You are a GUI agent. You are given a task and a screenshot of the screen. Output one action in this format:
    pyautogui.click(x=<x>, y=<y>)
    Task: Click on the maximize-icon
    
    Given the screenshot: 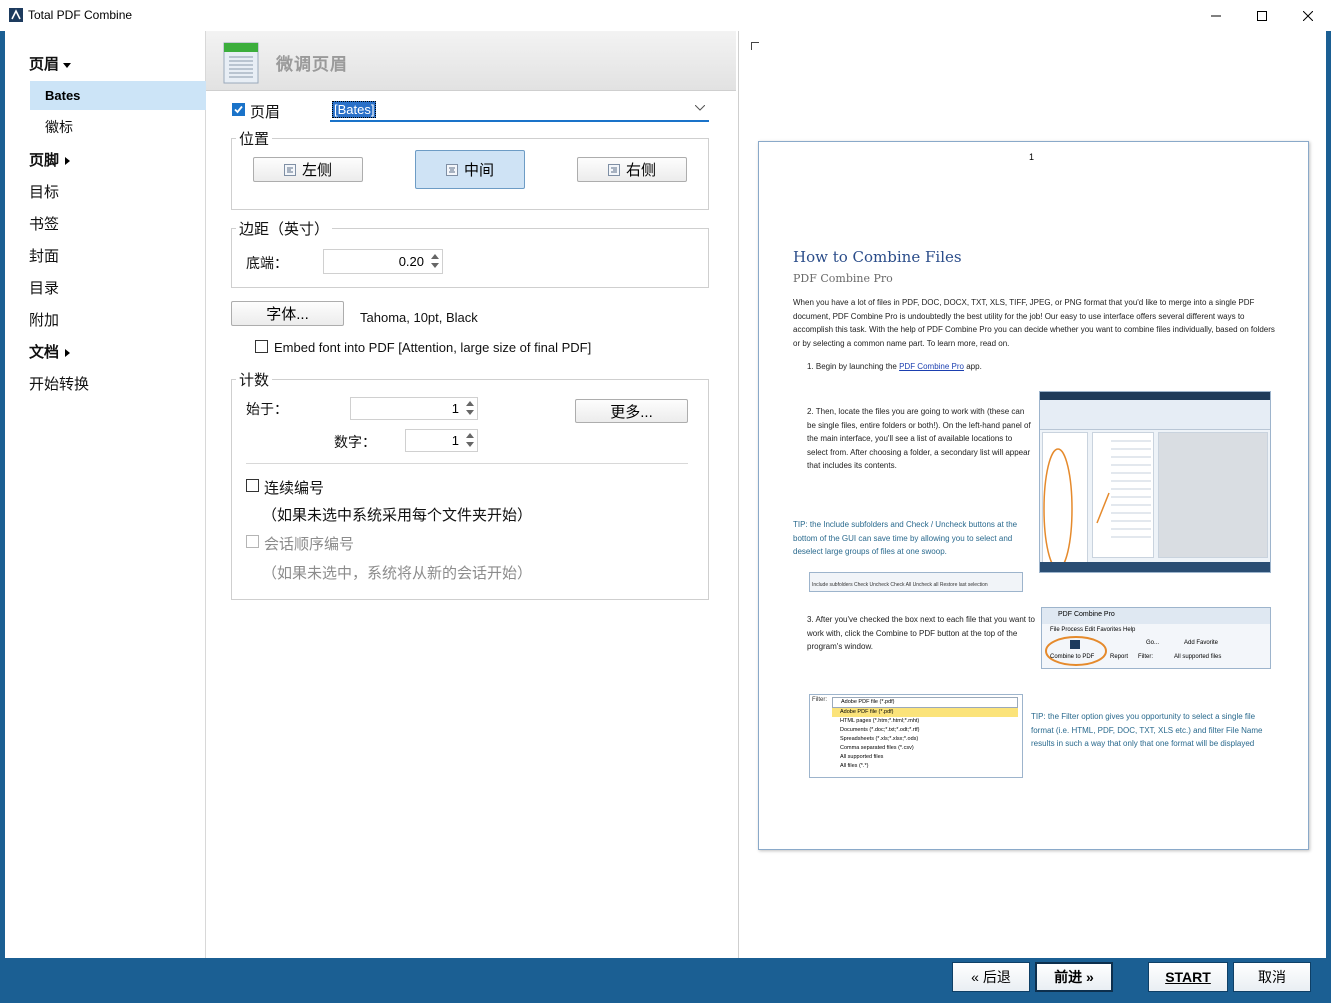 What is the action you would take?
    pyautogui.click(x=1262, y=15)
    